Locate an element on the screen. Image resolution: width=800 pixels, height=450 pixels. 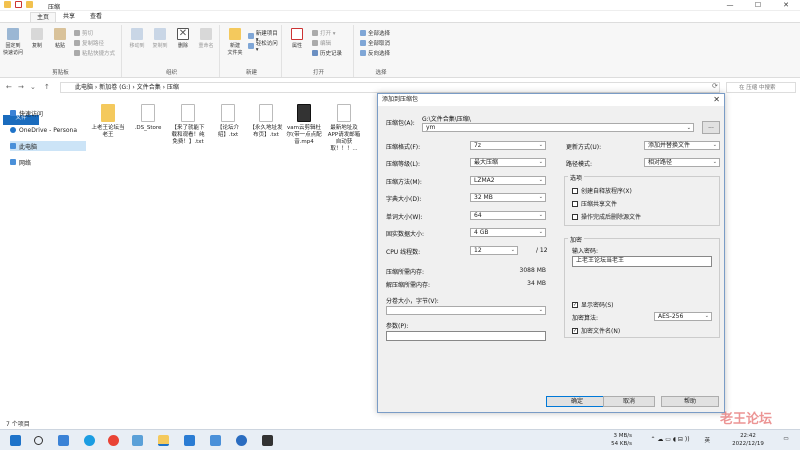
sfx-checkbox: 创建自释放程序(X) is located at coordinates (602, 190).